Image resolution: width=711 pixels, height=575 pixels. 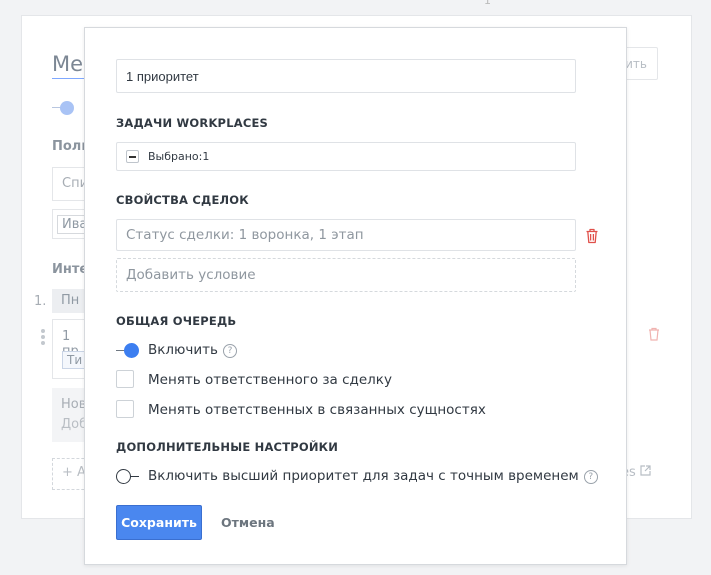 What do you see at coordinates (128, 476) in the screenshot?
I see `high-priority-toggle` at bounding box center [128, 476].